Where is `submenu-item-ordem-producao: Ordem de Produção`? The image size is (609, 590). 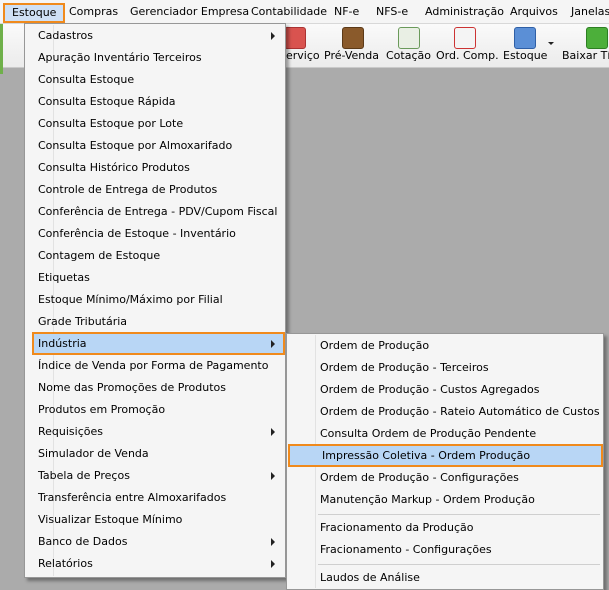 submenu-item-ordem-producao: Ordem de Produção is located at coordinates (445, 345).